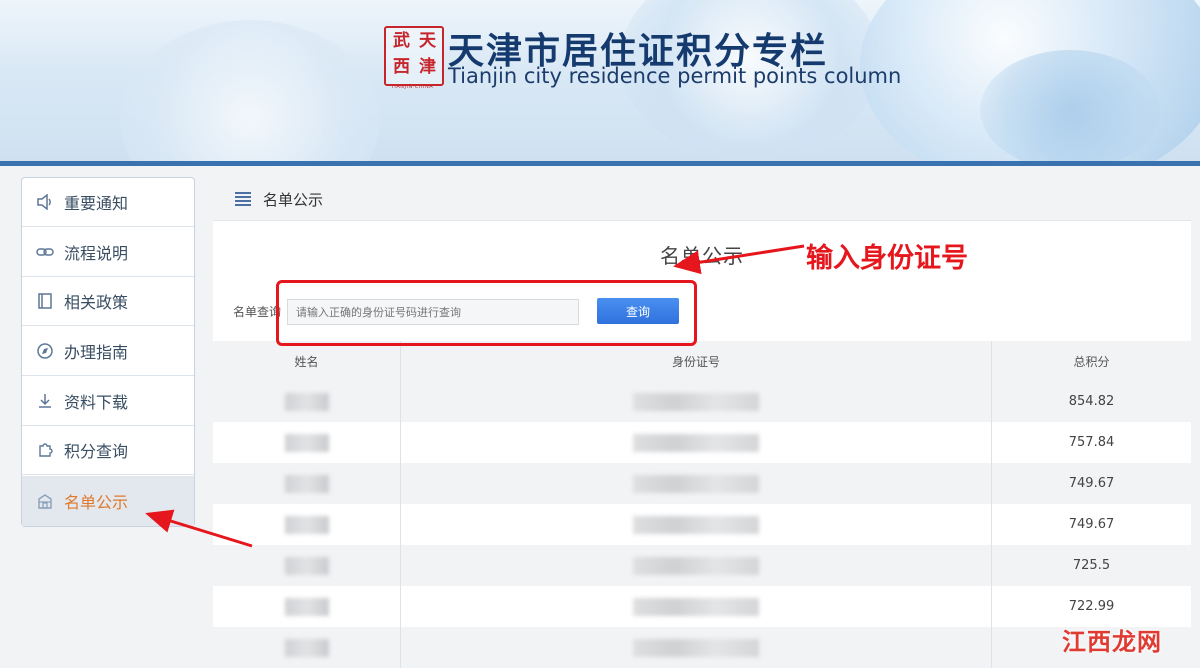 The width and height of the screenshot is (1200, 668). What do you see at coordinates (486, 313) in the screenshot?
I see `annotation-highlight-box` at bounding box center [486, 313].